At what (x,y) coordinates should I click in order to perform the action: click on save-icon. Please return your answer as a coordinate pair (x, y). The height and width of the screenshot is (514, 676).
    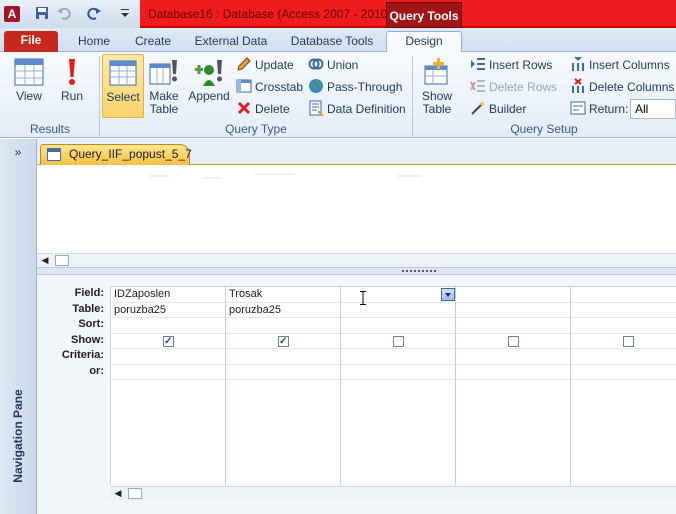
    Looking at the image, I should click on (42, 14).